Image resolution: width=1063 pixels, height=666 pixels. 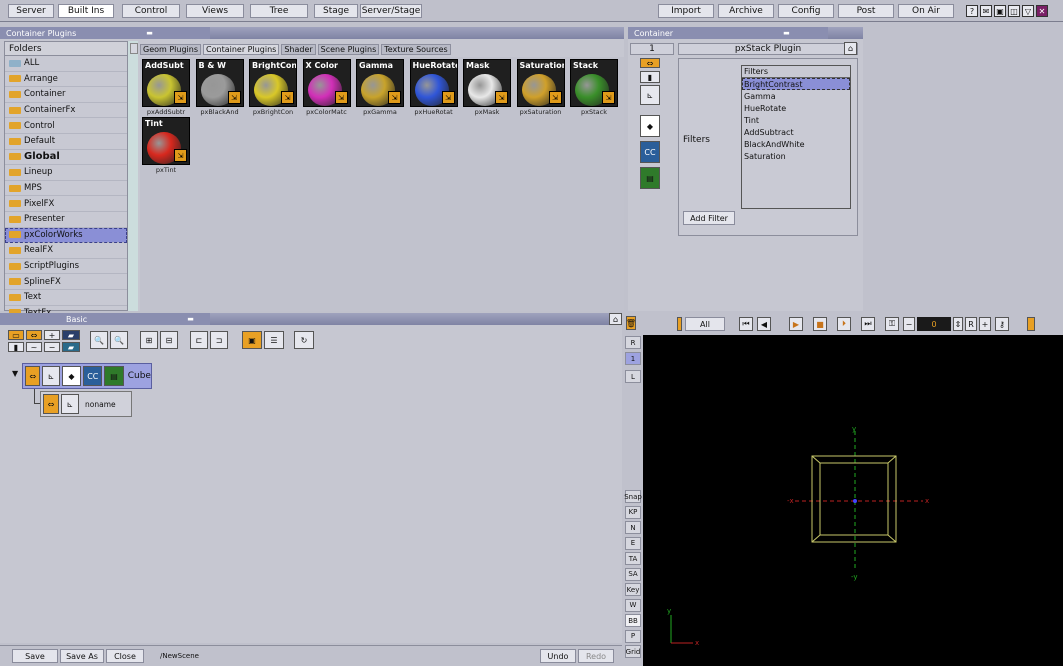 I want to click on tab-stage: Stage, so click(x=336, y=11).